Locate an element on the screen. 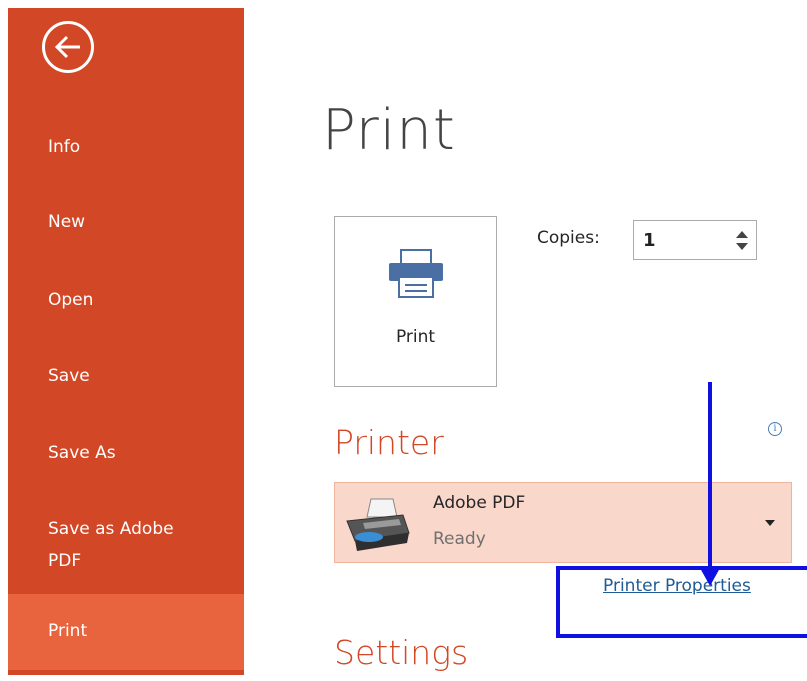 This screenshot has height=681, width=807. nav-item-label: Info is located at coordinates (64, 147).